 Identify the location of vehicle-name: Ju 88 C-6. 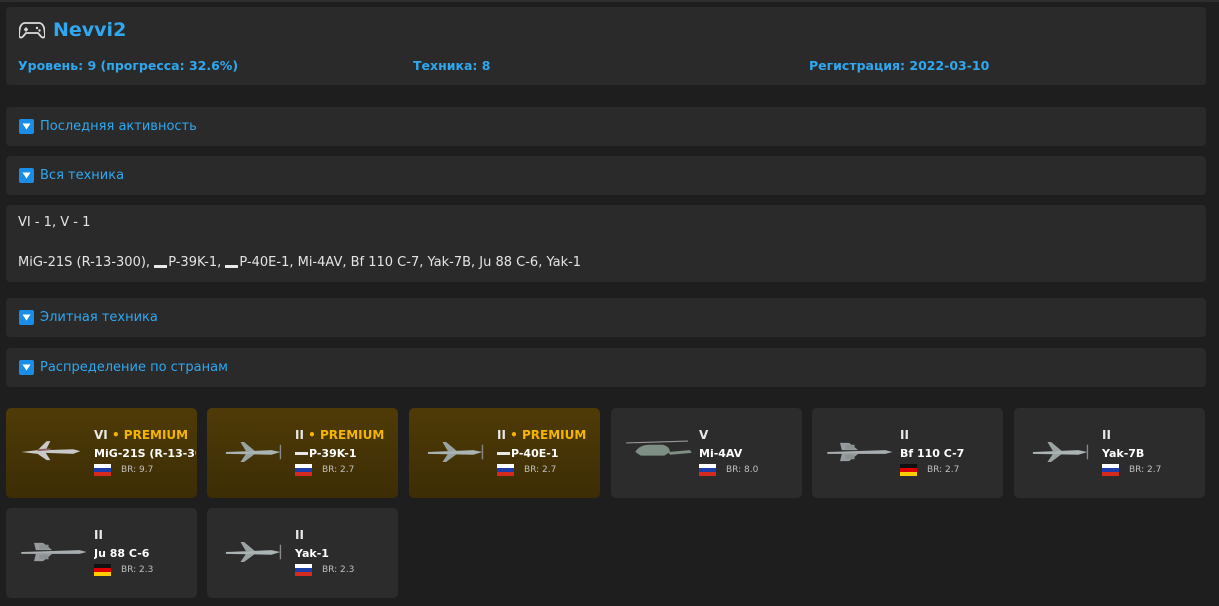
(122, 553).